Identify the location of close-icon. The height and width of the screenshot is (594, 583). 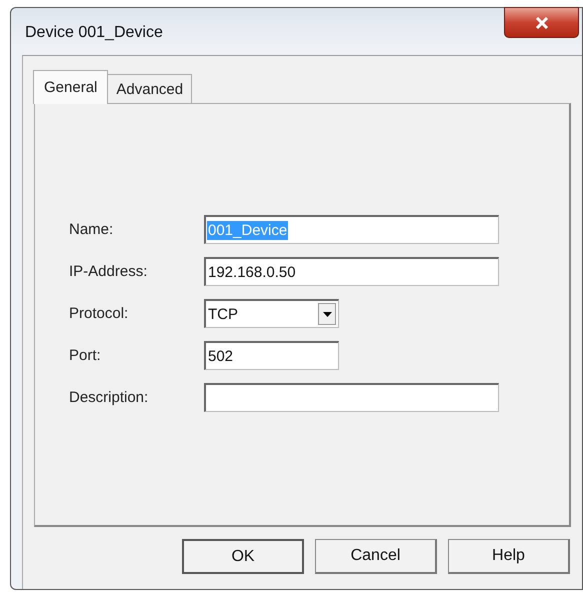
(541, 22).